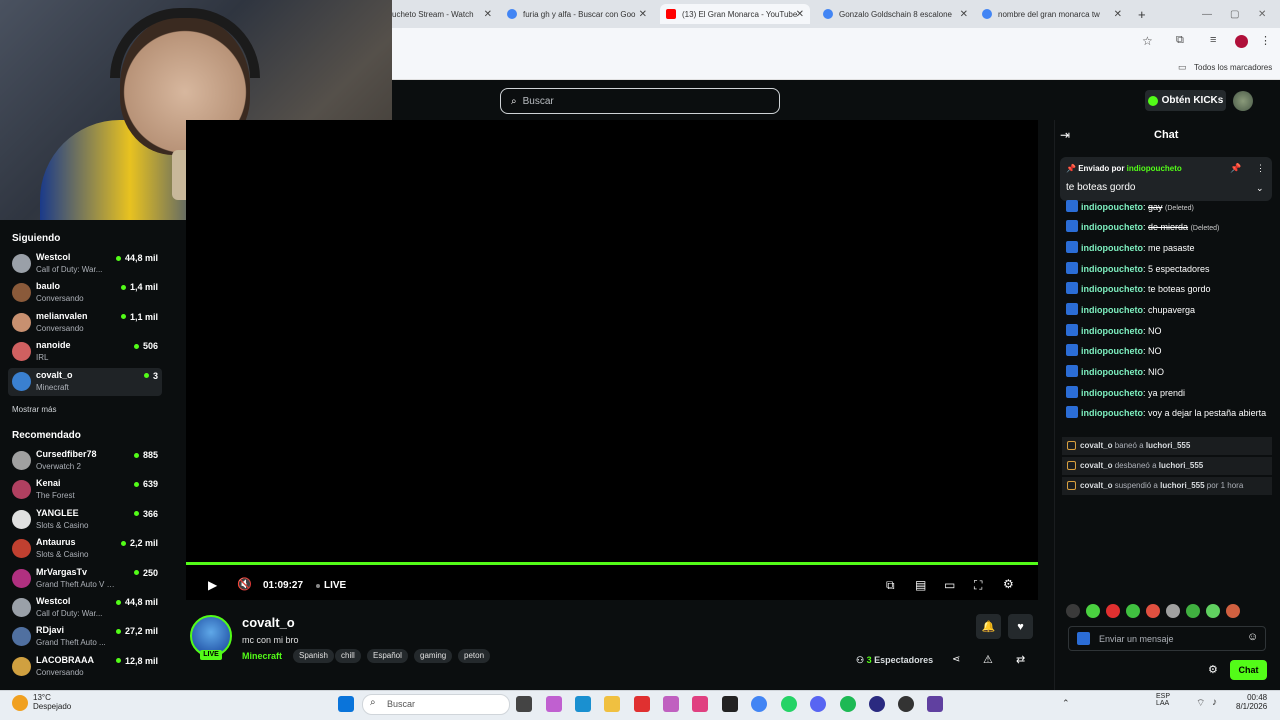 The image size is (1280, 720). Describe the element at coordinates (85, 667) in the screenshot. I see `sidebar-channel-lacobraaa: LACOBRAAA Conversando 12,8 mil` at that location.